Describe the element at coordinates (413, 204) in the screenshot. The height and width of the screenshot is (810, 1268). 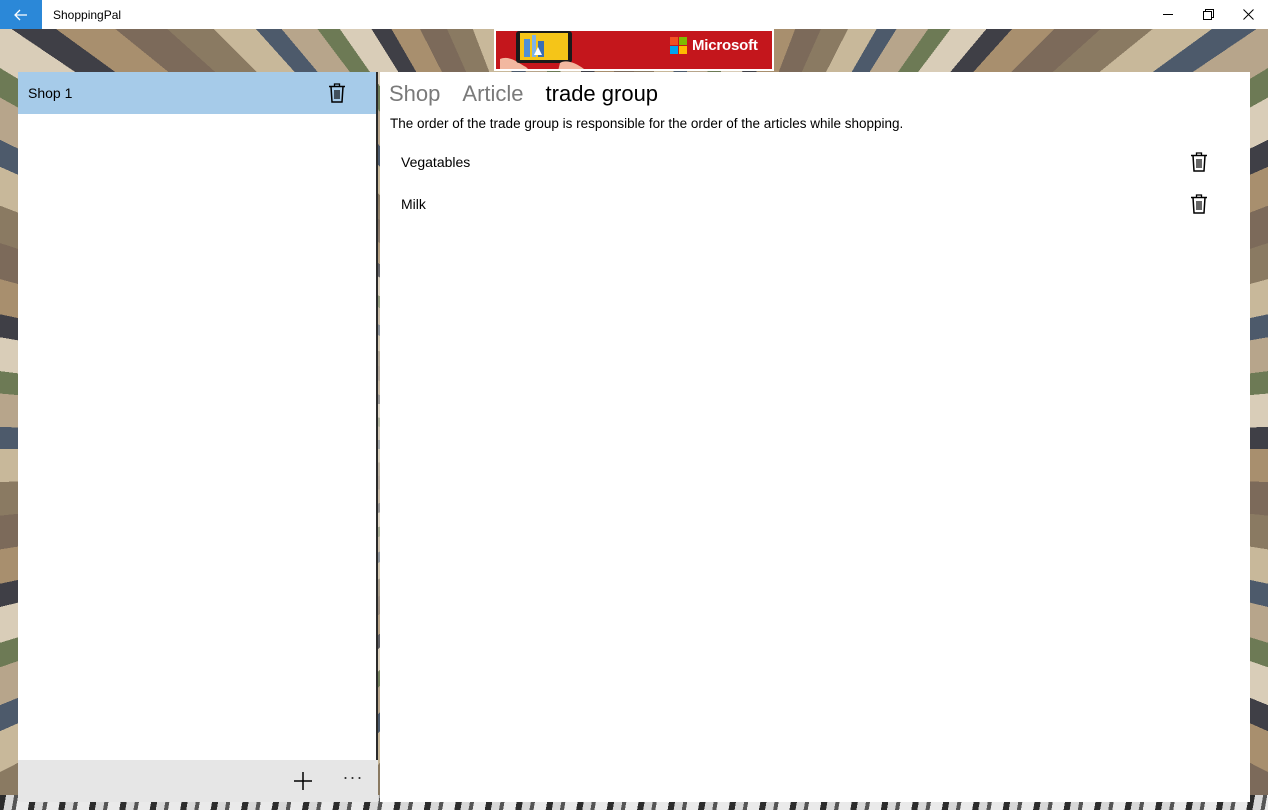
I see `trade-group-label: Milk` at that location.